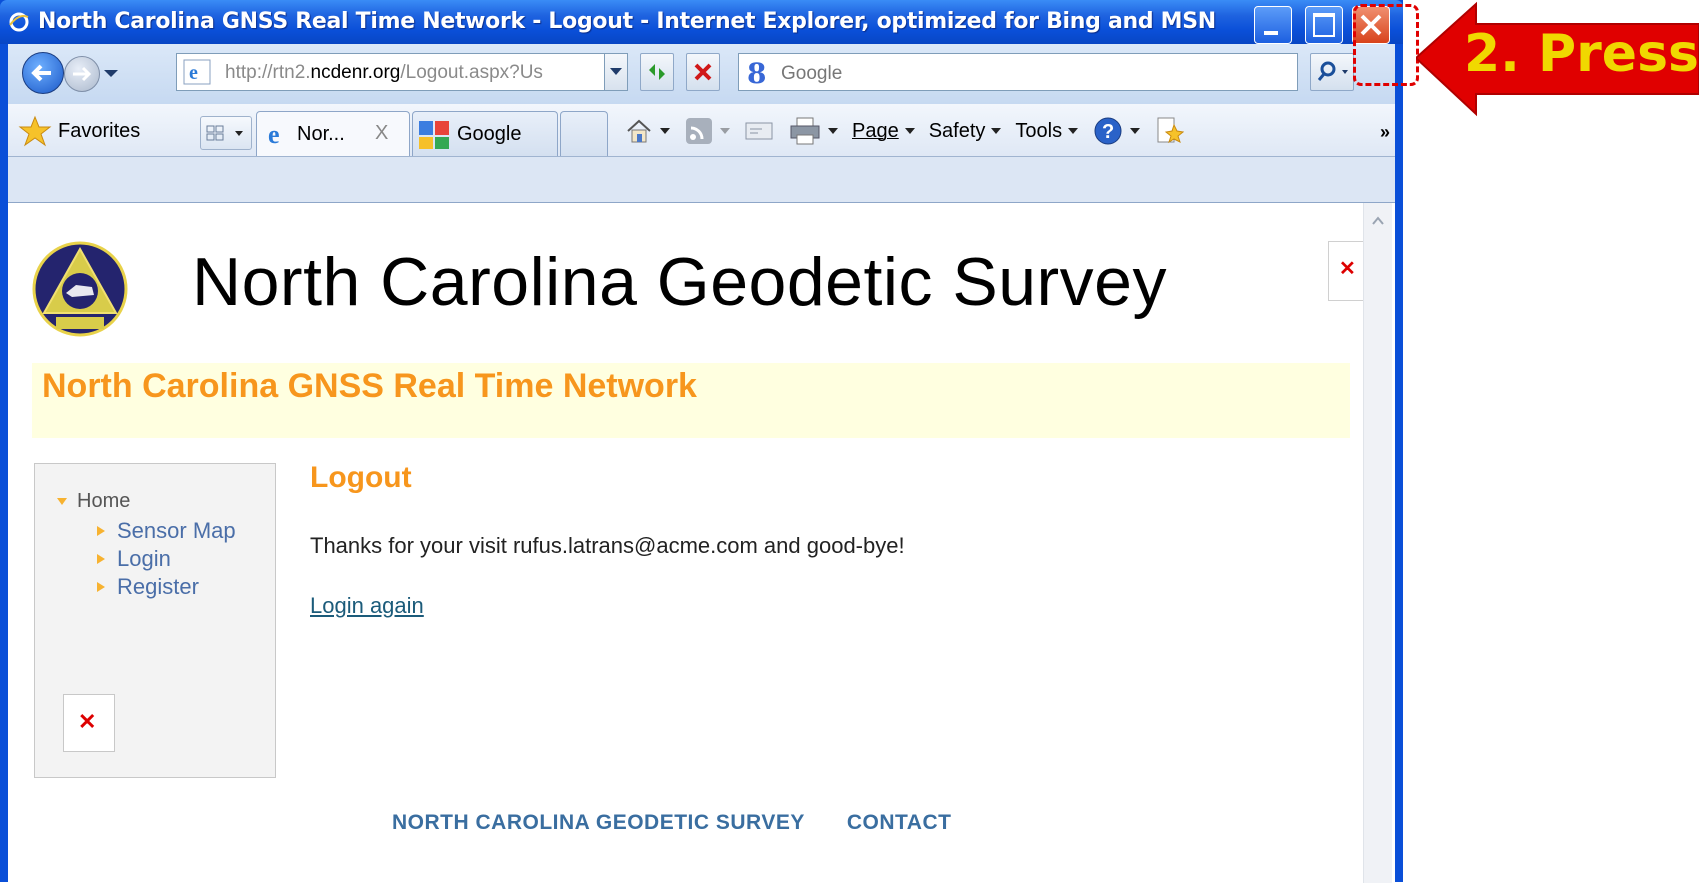 The width and height of the screenshot is (1699, 883). I want to click on google-tab-icon, so click(434, 135).